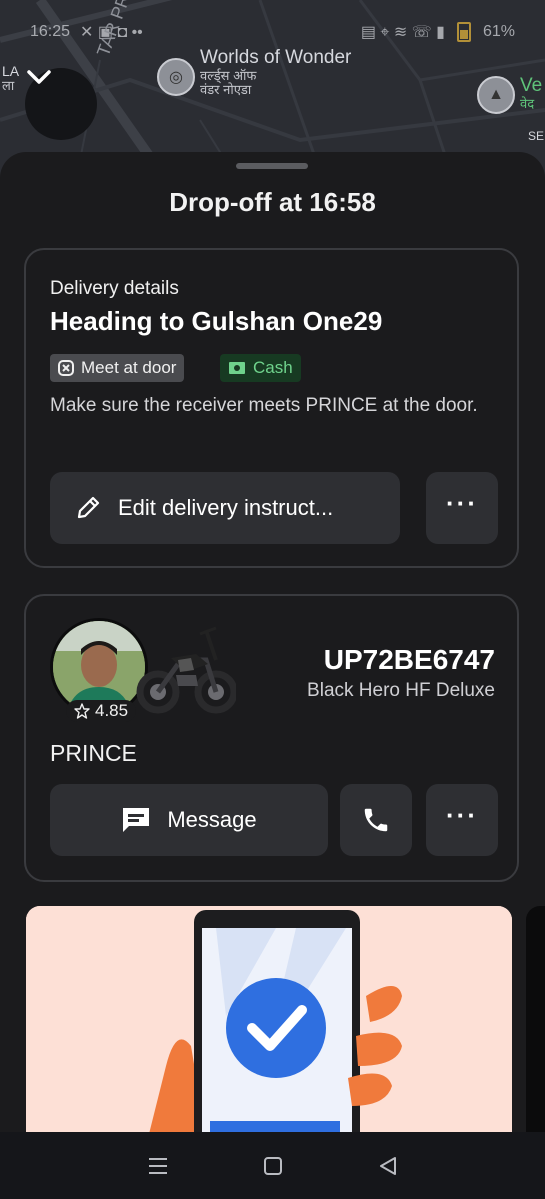 This screenshot has height=1199, width=545. Describe the element at coordinates (176, 77) in the screenshot. I see `poi-pin-icon: ◎` at that location.